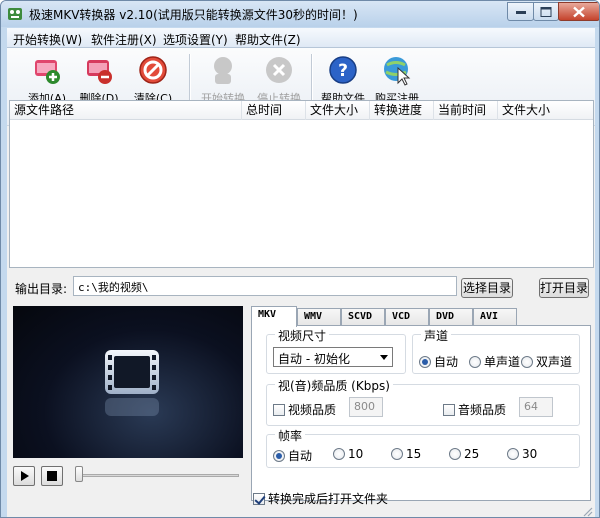 The image size is (600, 518). What do you see at coordinates (265, 286) in the screenshot?
I see `output-dir-field: c:\我的视频\` at bounding box center [265, 286].